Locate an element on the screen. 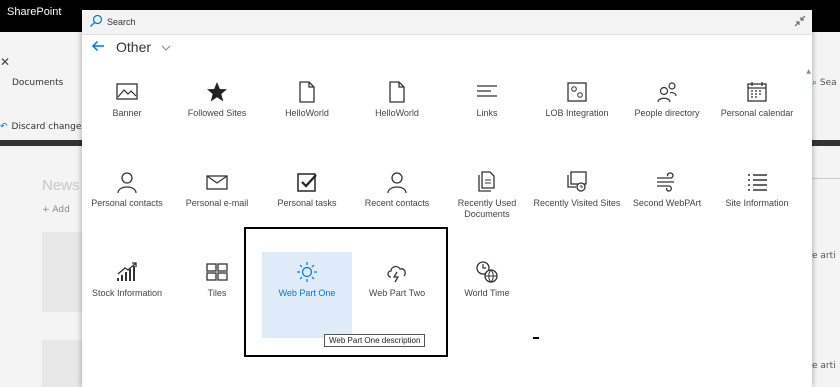  tiles-icon is located at coordinates (217, 272).